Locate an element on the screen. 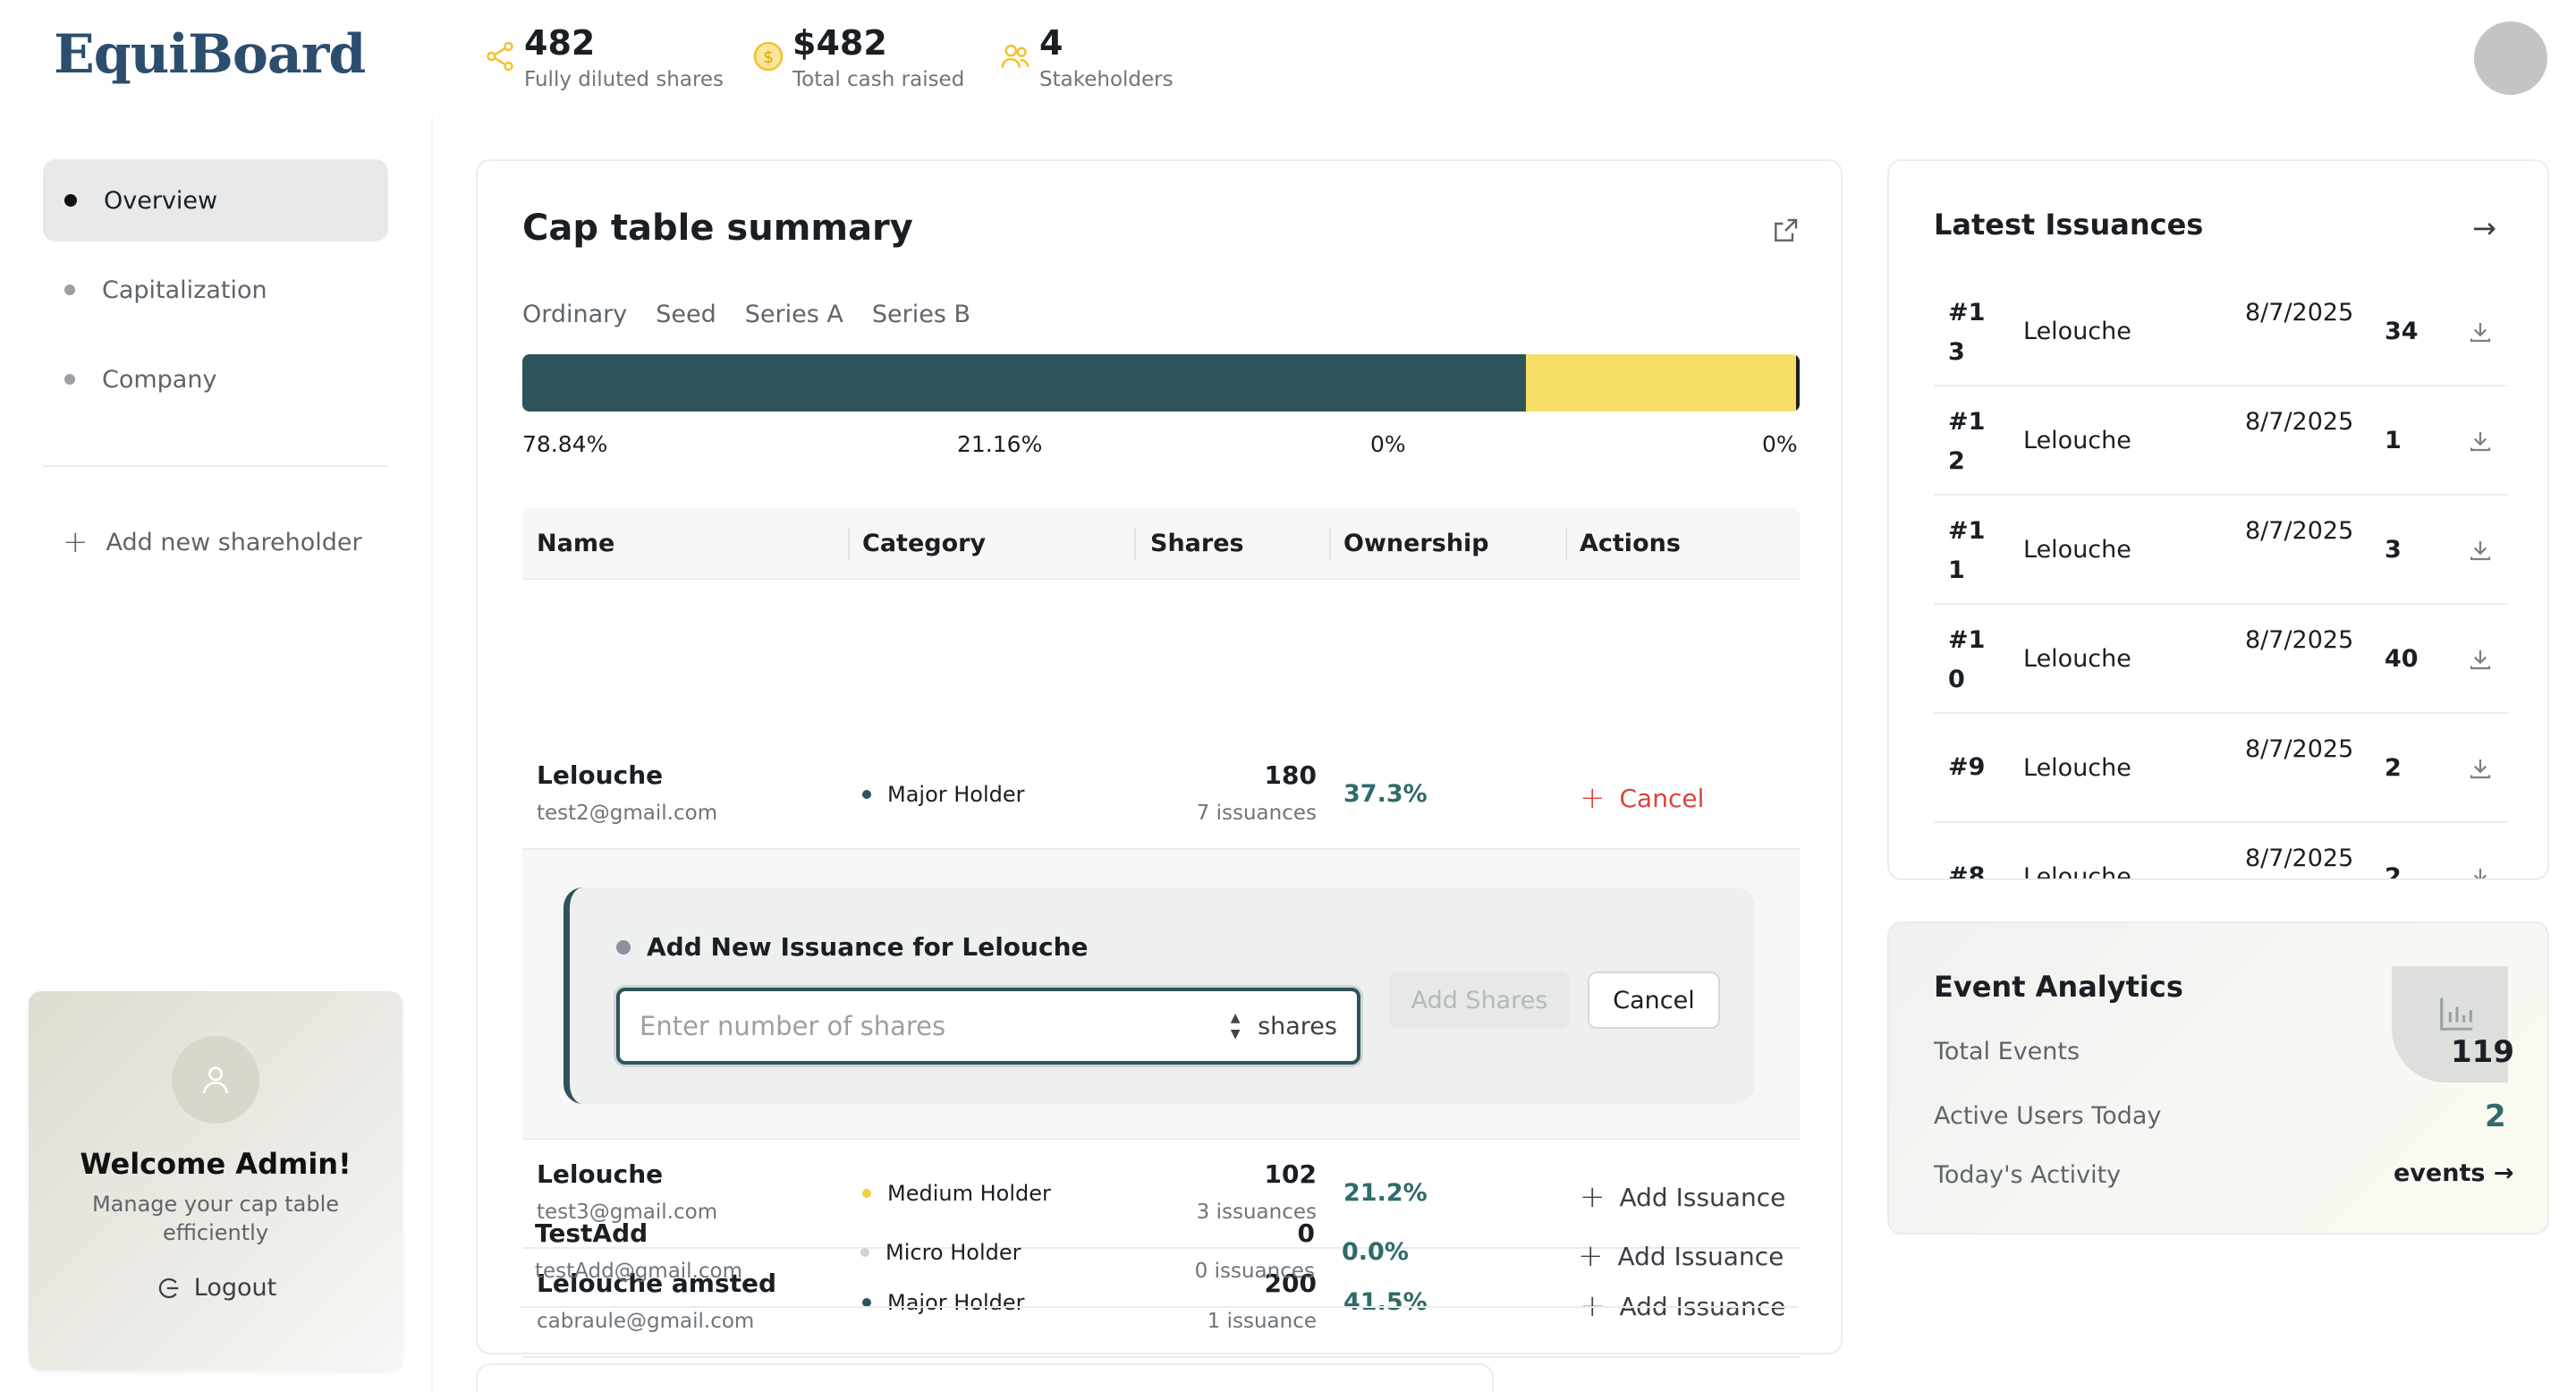 The image size is (2576, 1392). table-header: Name Category Shares Ownership Actions is located at coordinates (1161, 544).